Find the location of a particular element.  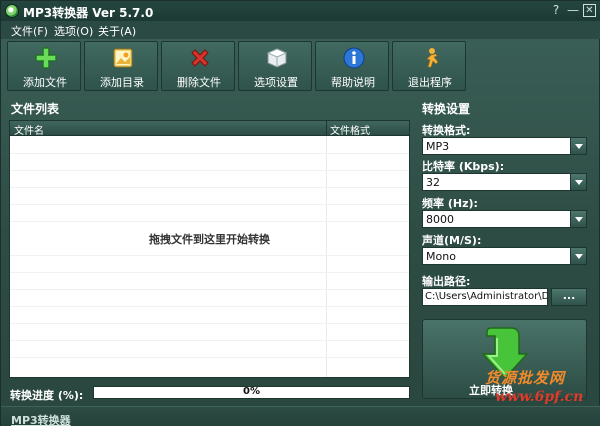

progress-text: 0% is located at coordinates (251, 391).